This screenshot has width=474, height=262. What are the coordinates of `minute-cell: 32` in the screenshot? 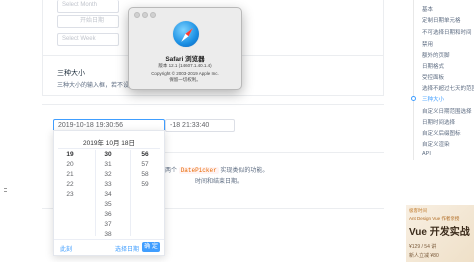 It's located at (108, 175).